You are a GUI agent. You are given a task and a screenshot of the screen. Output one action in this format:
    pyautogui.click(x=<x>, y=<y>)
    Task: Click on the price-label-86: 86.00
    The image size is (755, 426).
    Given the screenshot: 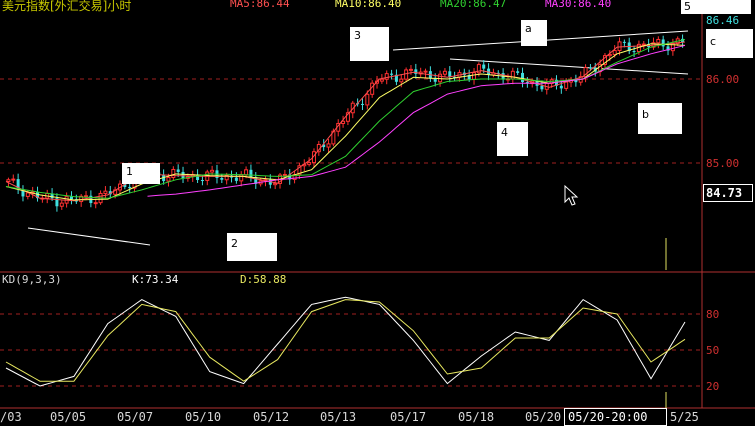 What is the action you would take?
    pyautogui.click(x=723, y=79)
    